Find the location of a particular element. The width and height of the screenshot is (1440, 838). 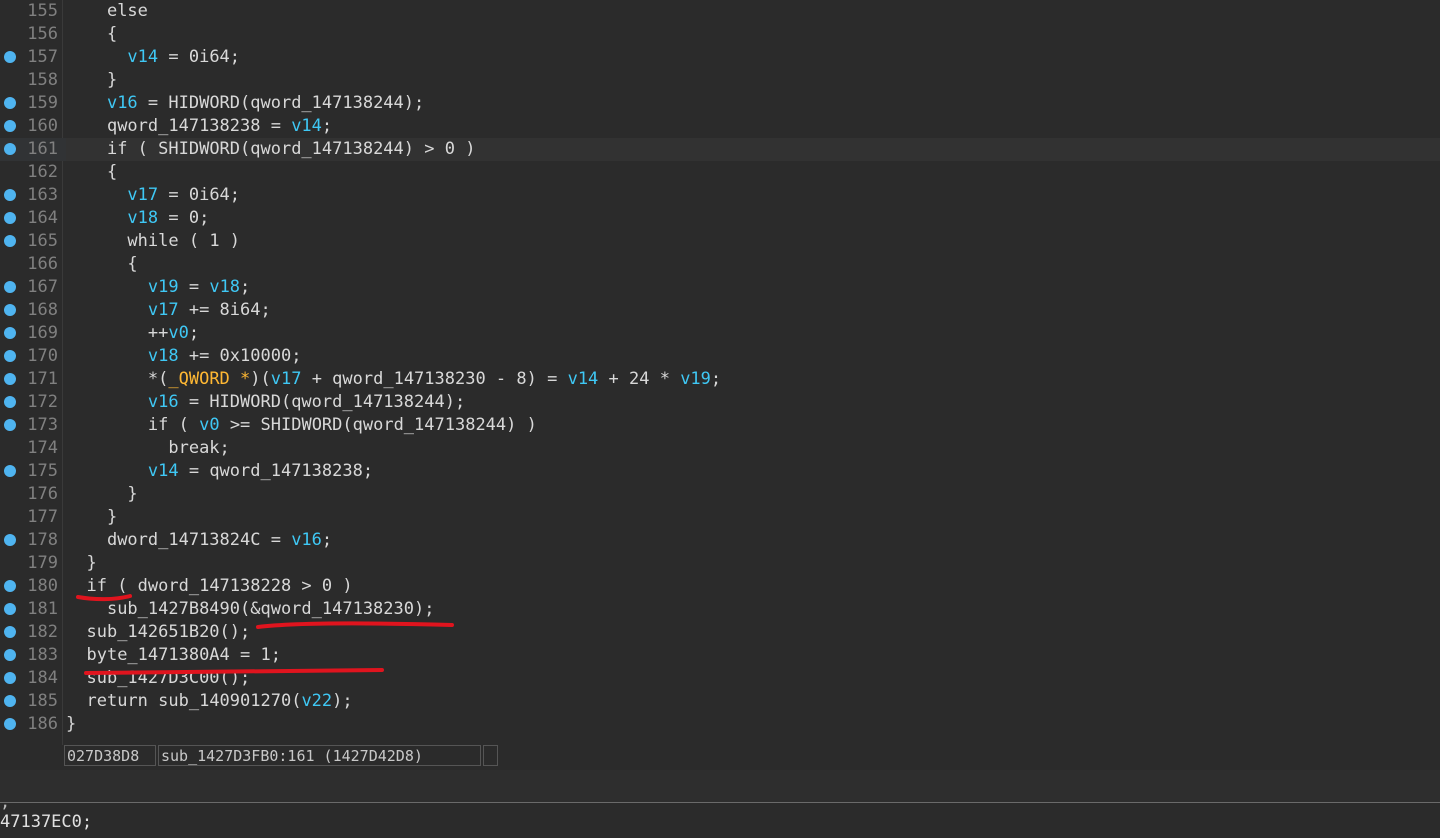

code-text: v14 = 0i64; is located at coordinates (753, 57).